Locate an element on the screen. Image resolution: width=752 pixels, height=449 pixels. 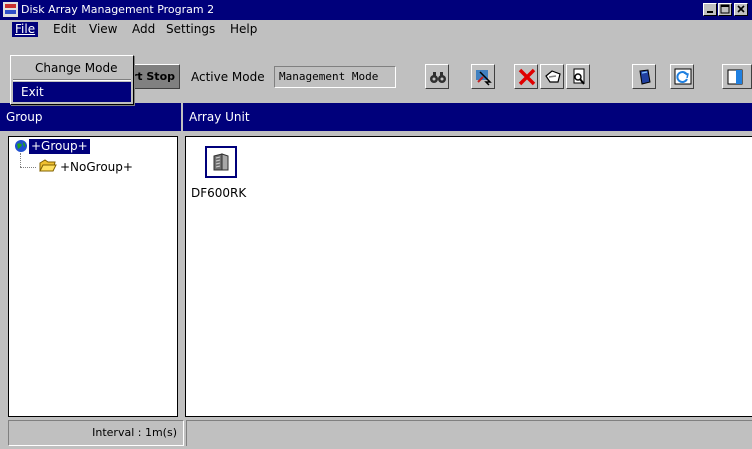
tree-root-group: +Group+ is located at coordinates (59, 146).